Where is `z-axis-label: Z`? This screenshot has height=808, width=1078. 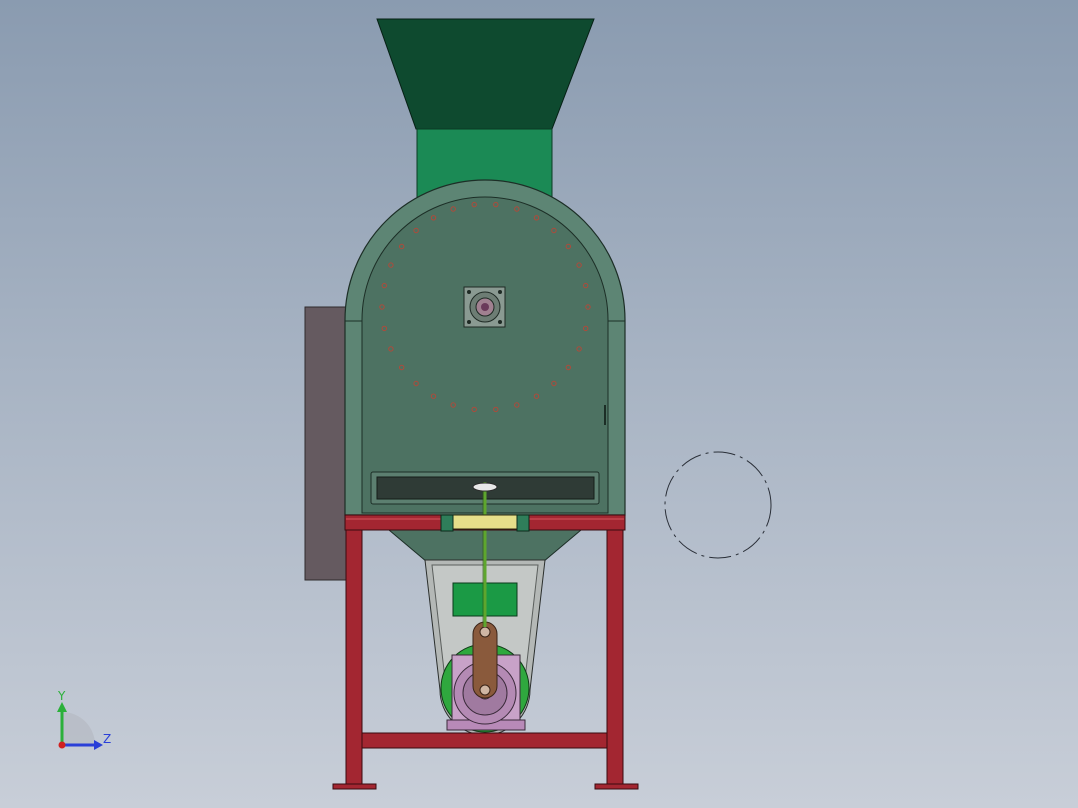 z-axis-label: Z is located at coordinates (107, 739).